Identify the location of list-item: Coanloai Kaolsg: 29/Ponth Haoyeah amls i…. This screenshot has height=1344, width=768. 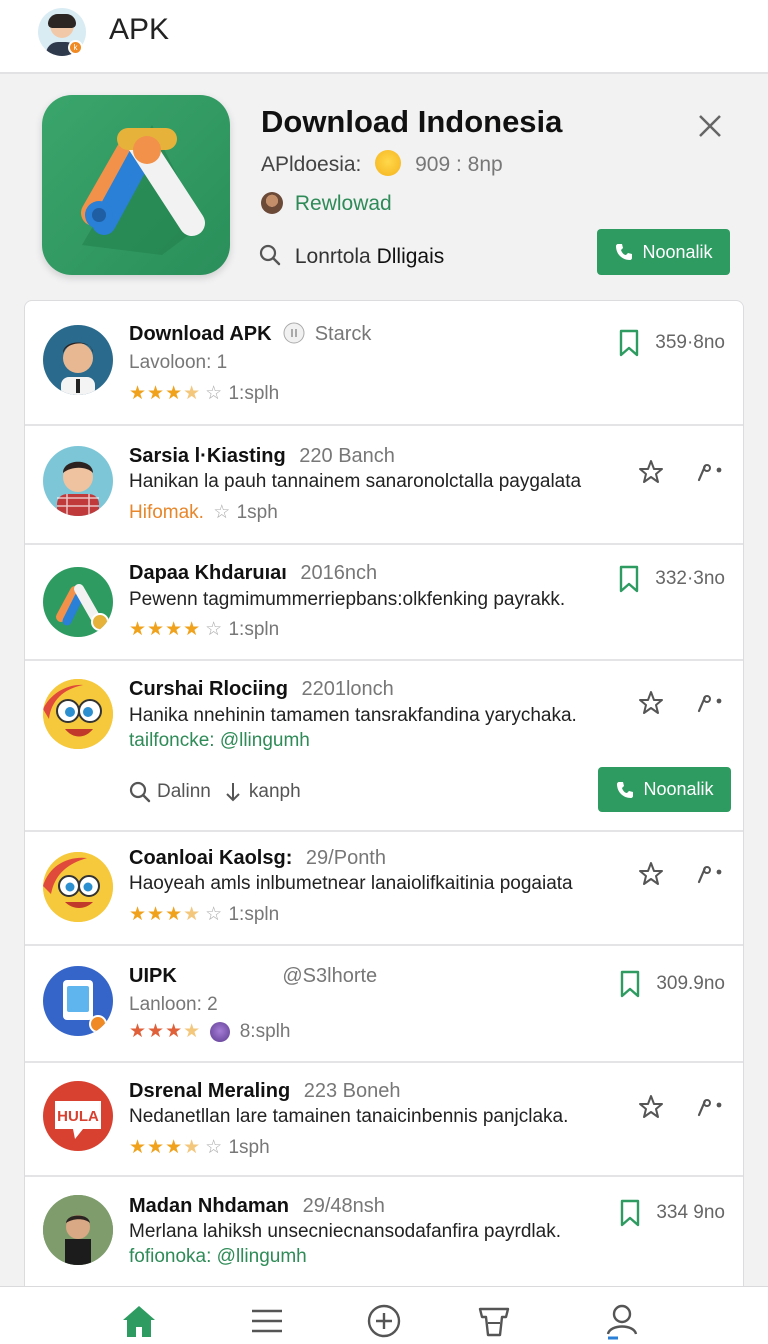
(384, 889).